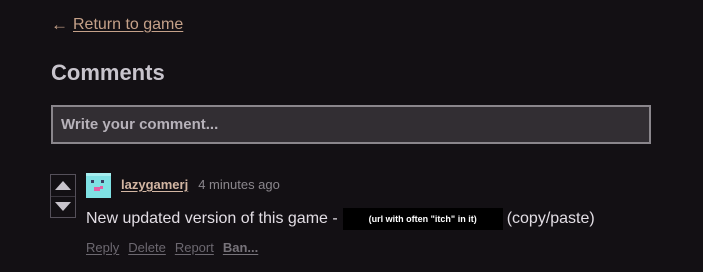 The image size is (703, 272). Describe the element at coordinates (147, 248) in the screenshot. I see `delete-link: Delete` at that location.